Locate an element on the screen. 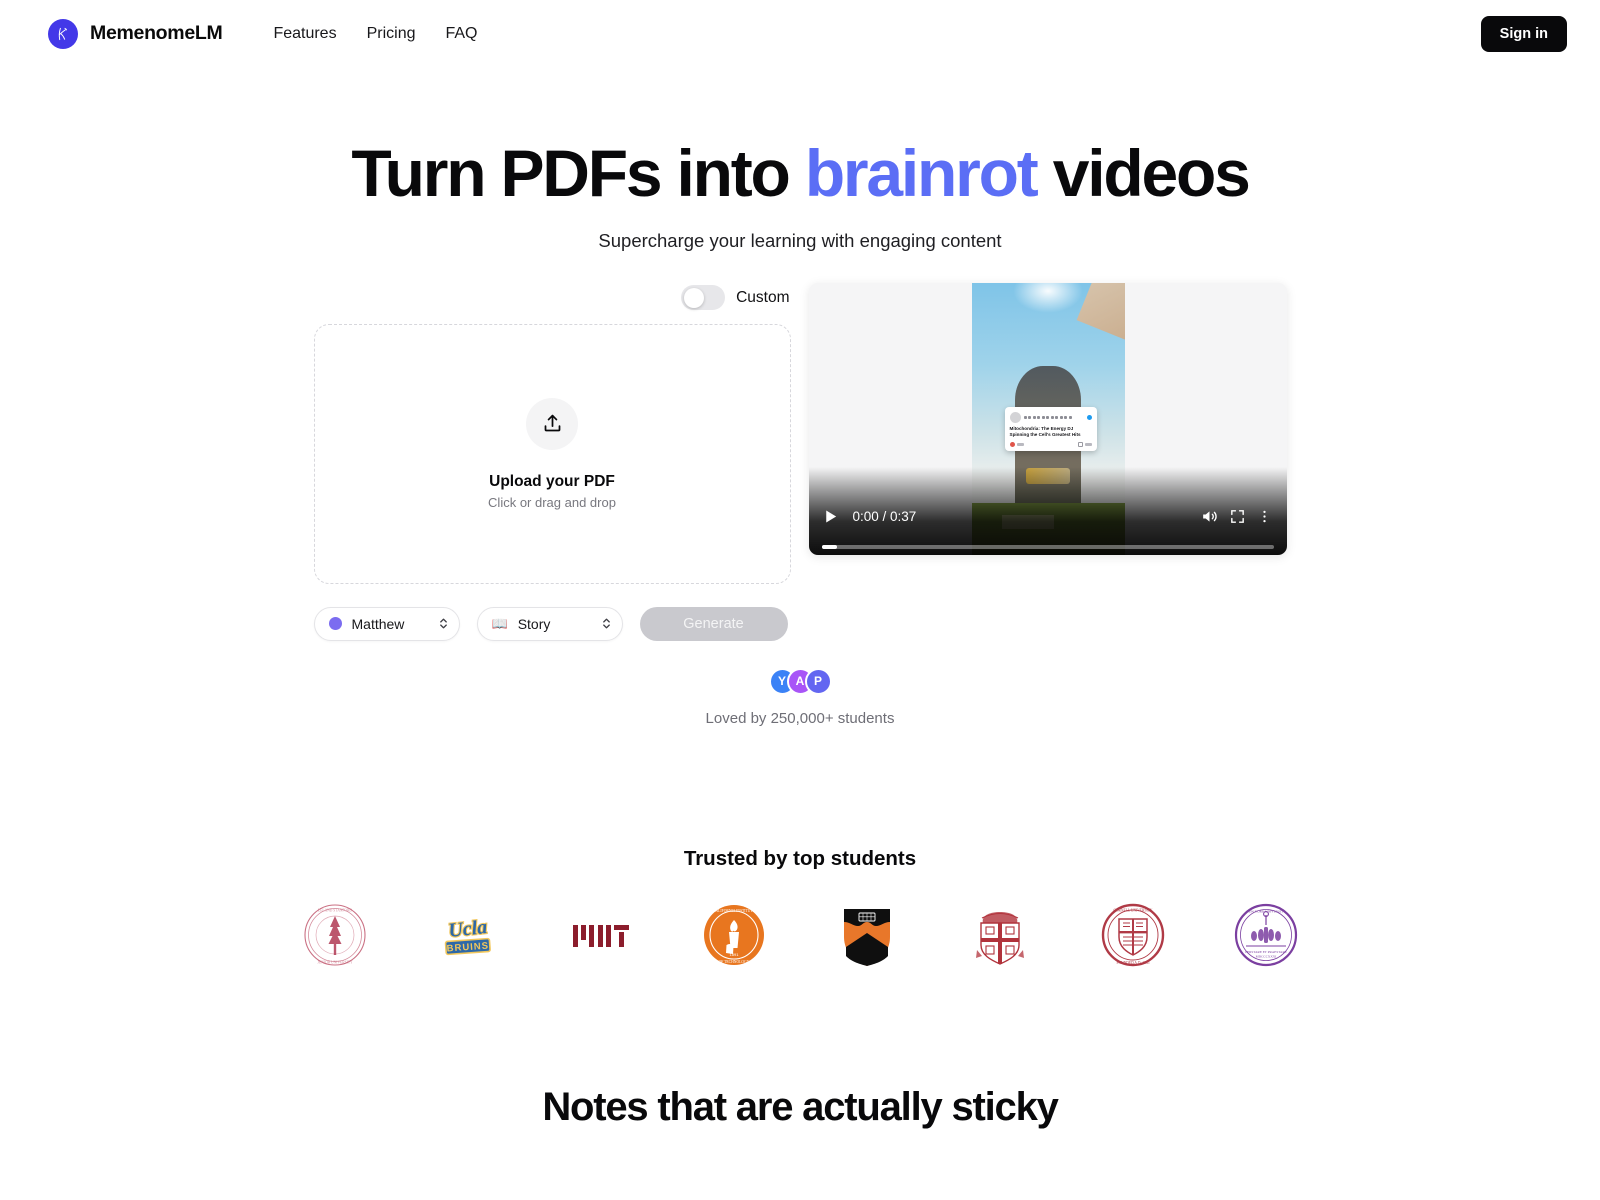 Image resolution: width=1600 pixels, height=1200 pixels. page-title: Turn PDFs into brainrot videos is located at coordinates (800, 173).